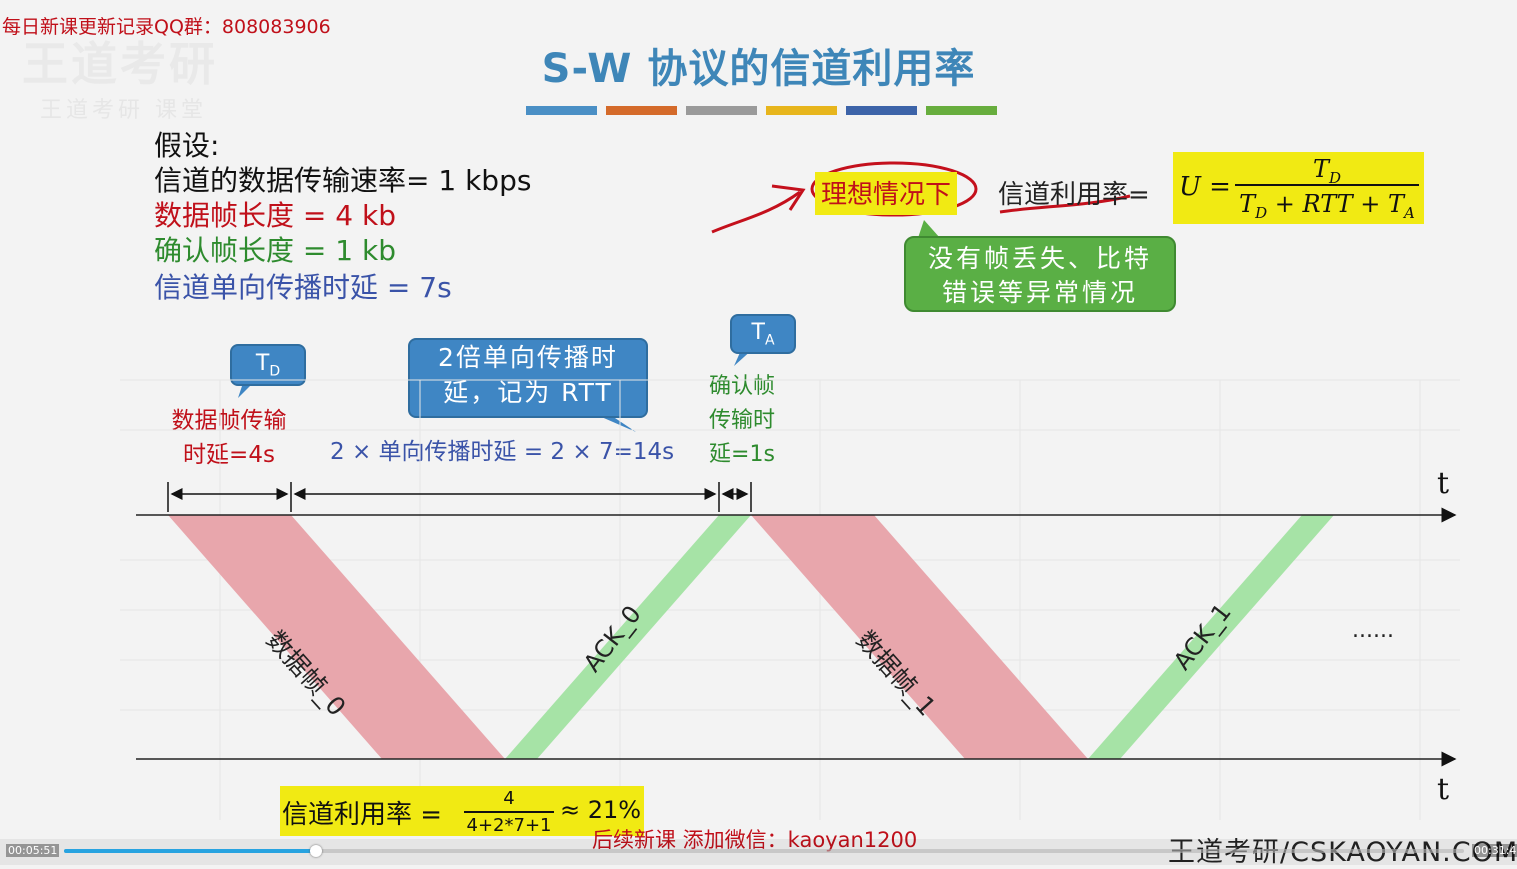 This screenshot has width=1517, height=869. I want to click on result-approx: ≈ 21%, so click(601, 810).